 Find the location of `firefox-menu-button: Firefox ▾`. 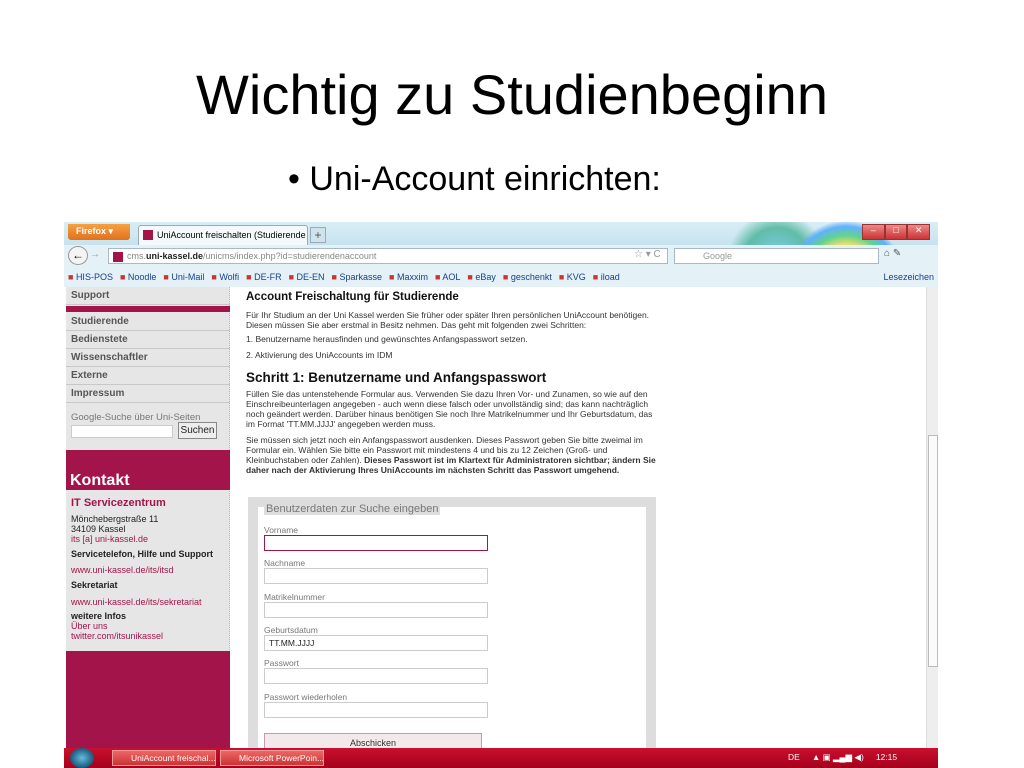

firefox-menu-button: Firefox ▾ is located at coordinates (99, 232).